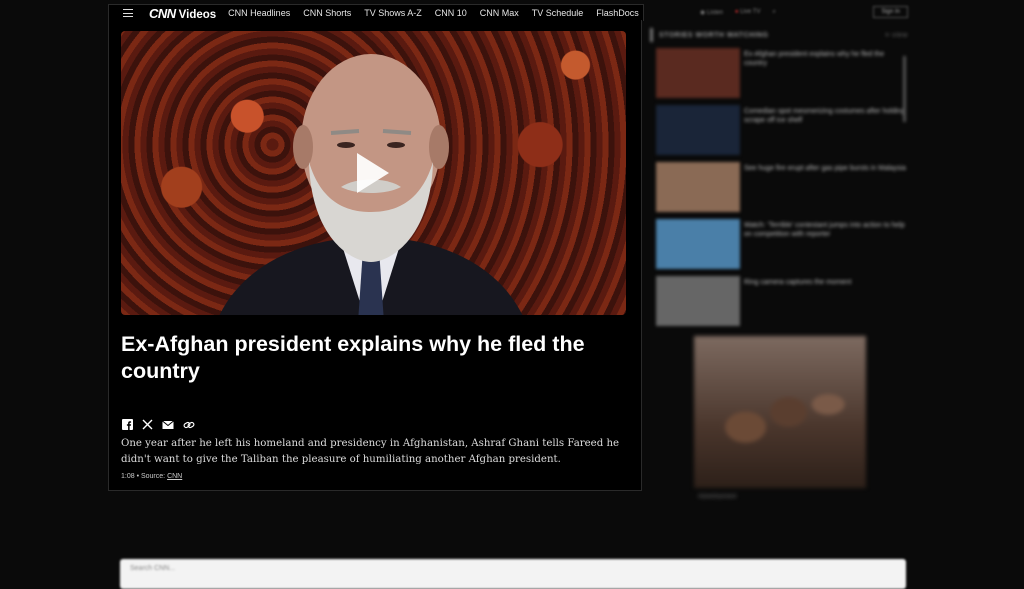 The width and height of the screenshot is (1024, 589). What do you see at coordinates (779, 35) in the screenshot?
I see `sidebar-heading: STORIES WORTH WATCHING ≡ view` at bounding box center [779, 35].